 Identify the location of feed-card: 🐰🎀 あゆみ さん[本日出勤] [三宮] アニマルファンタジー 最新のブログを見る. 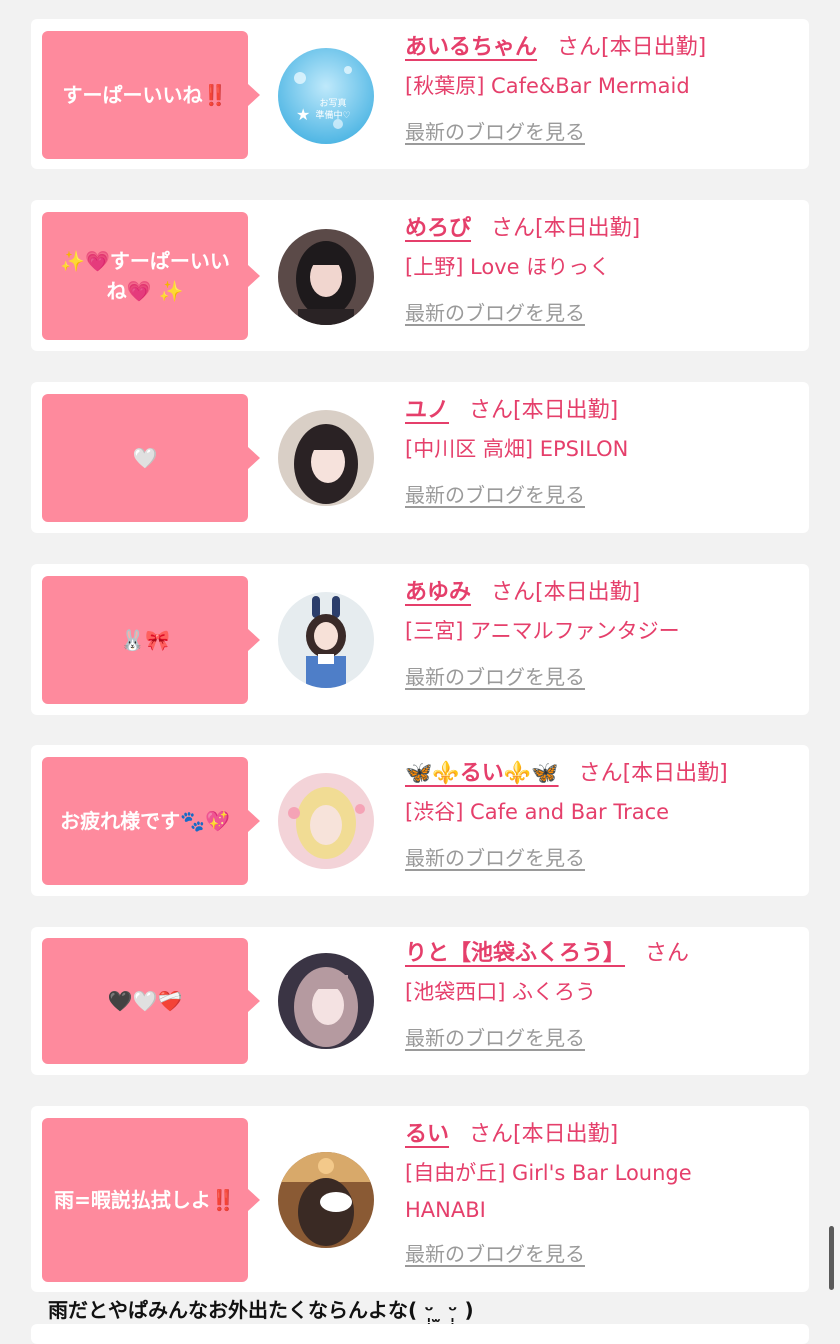
(420, 639).